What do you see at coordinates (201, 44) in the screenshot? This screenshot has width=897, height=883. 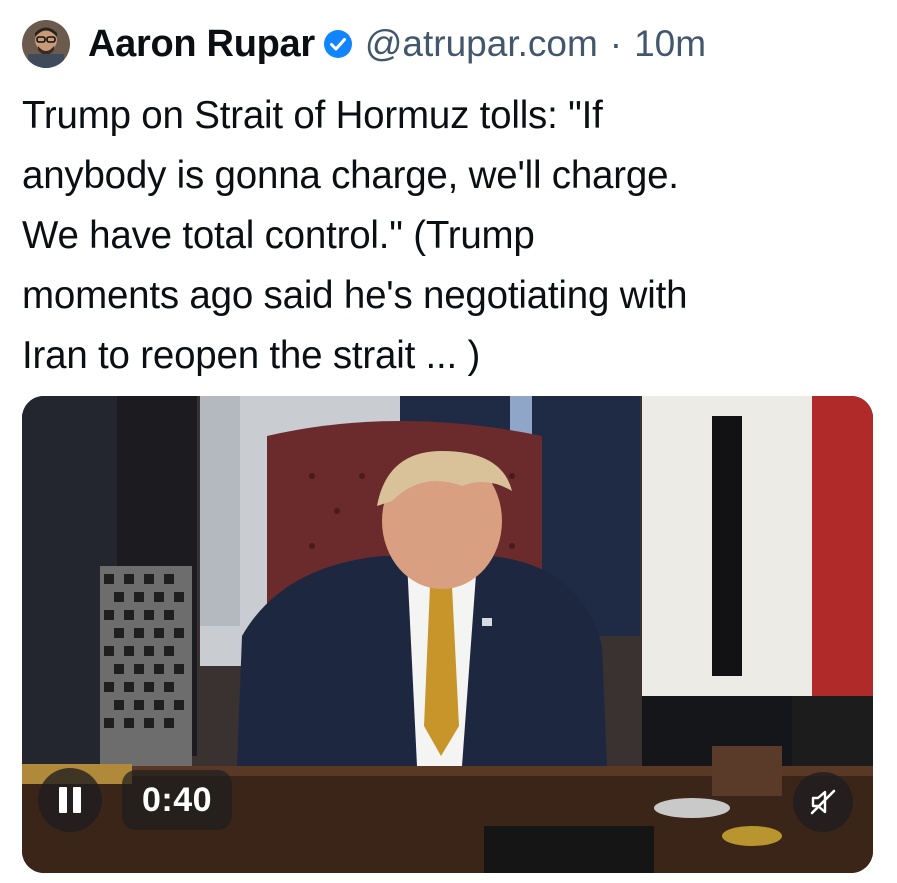 I see `author-name: Aaron Rupar` at bounding box center [201, 44].